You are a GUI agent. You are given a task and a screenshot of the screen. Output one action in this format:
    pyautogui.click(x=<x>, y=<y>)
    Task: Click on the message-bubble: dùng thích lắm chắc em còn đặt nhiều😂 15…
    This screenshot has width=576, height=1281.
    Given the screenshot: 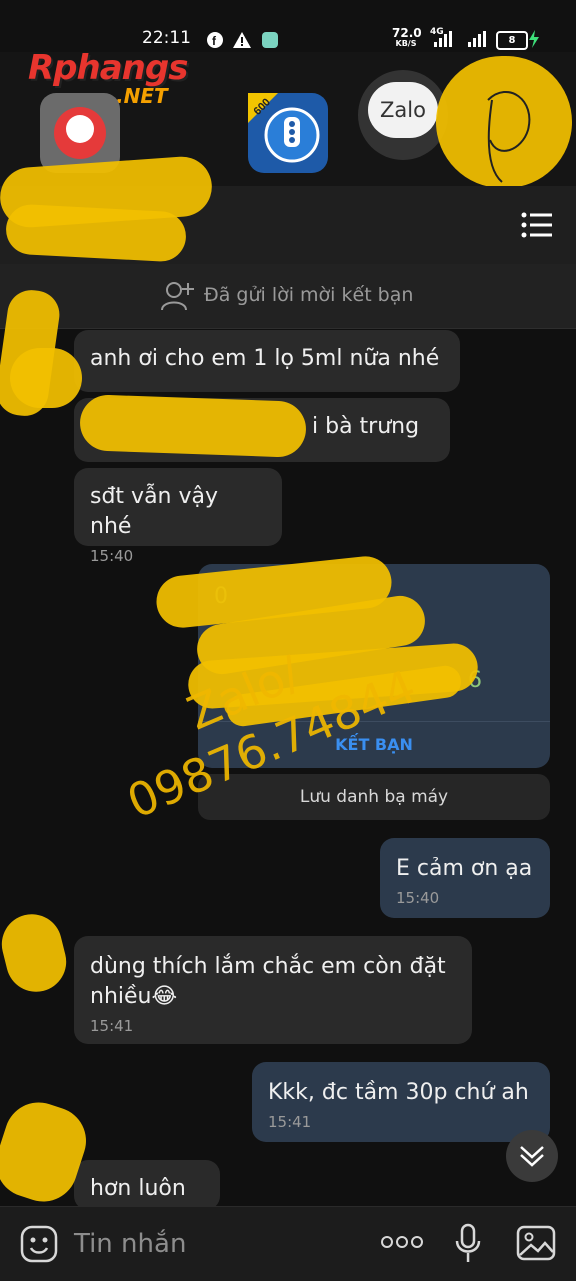 What is the action you would take?
    pyautogui.click(x=273, y=990)
    